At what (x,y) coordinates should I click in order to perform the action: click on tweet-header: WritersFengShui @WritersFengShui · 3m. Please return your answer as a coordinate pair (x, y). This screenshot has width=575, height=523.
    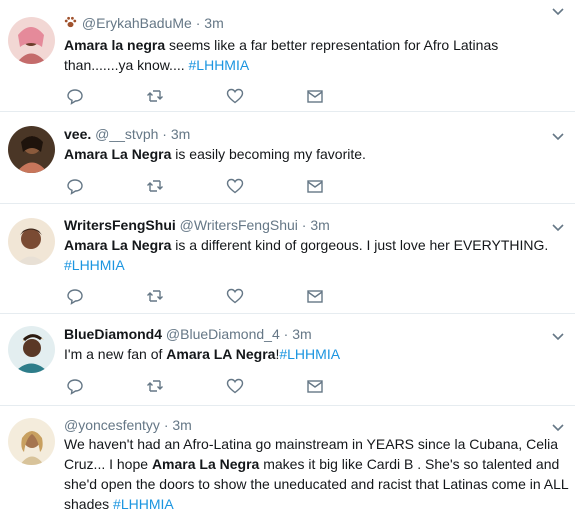
    Looking at the image, I should click on (197, 225).